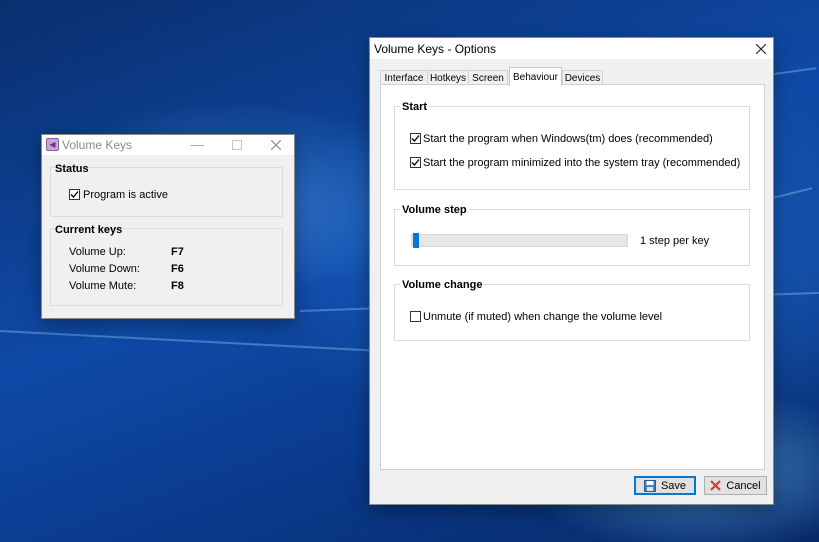 The height and width of the screenshot is (542, 819). I want to click on minimize-icon: —, so click(197, 144).